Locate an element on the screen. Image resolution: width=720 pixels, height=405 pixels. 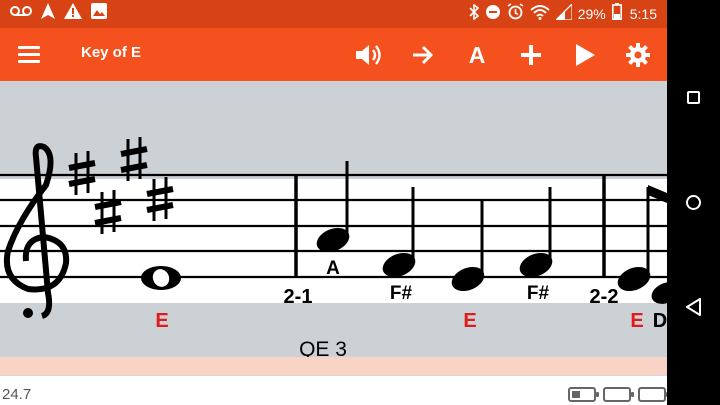
volume-icon is located at coordinates (368, 55).